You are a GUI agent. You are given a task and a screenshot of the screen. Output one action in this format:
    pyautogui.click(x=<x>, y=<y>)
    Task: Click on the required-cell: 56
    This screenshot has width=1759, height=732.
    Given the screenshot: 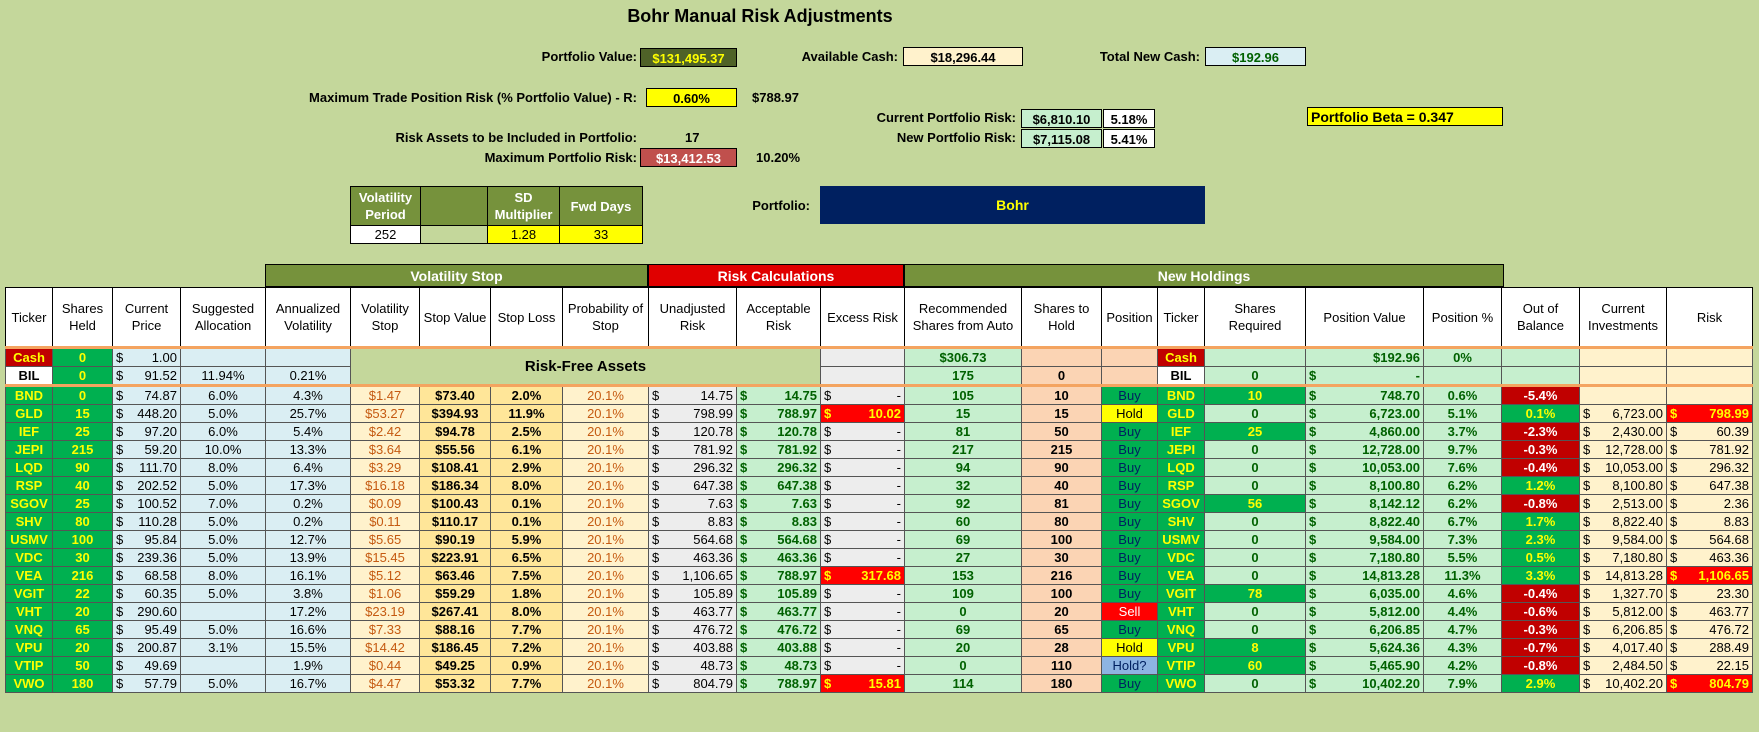 What is the action you would take?
    pyautogui.click(x=1255, y=503)
    